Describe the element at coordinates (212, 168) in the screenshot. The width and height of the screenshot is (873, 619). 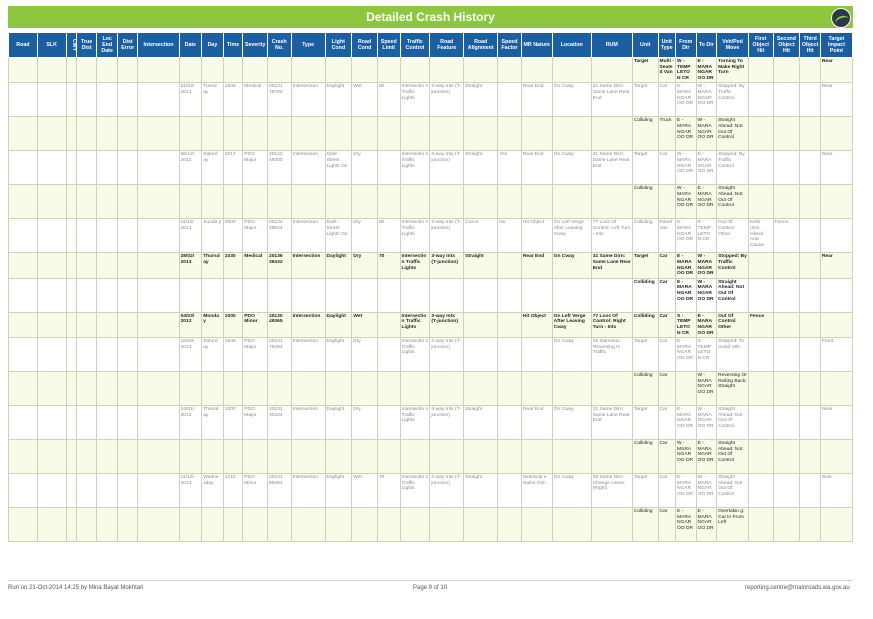
I see `table-cell: Saturd ay` at that location.